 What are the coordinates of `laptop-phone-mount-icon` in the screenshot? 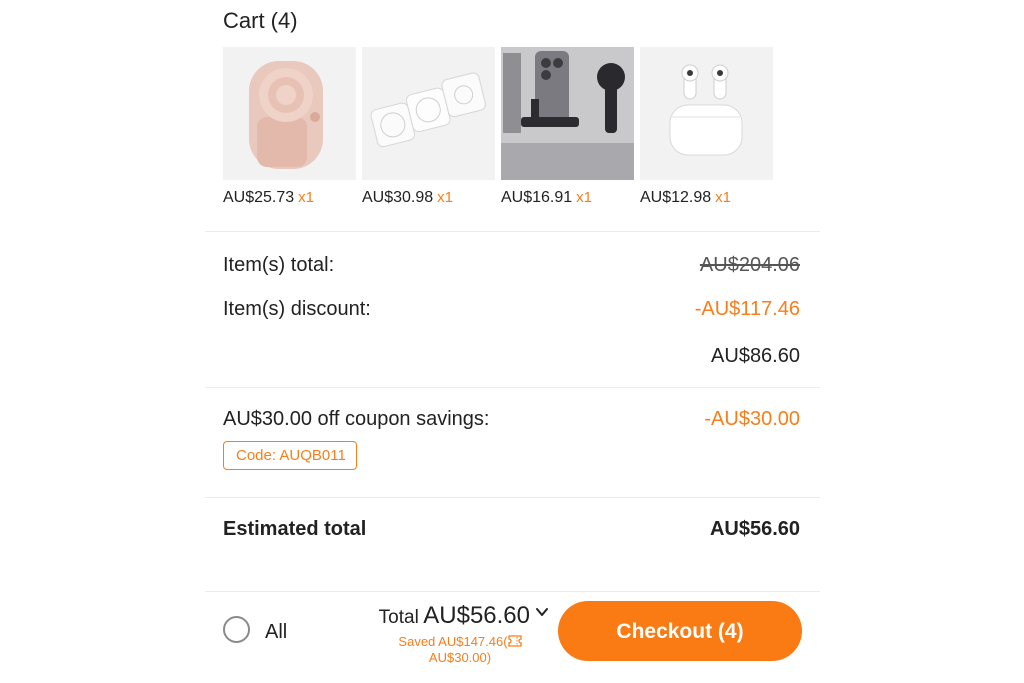 It's located at (567, 113).